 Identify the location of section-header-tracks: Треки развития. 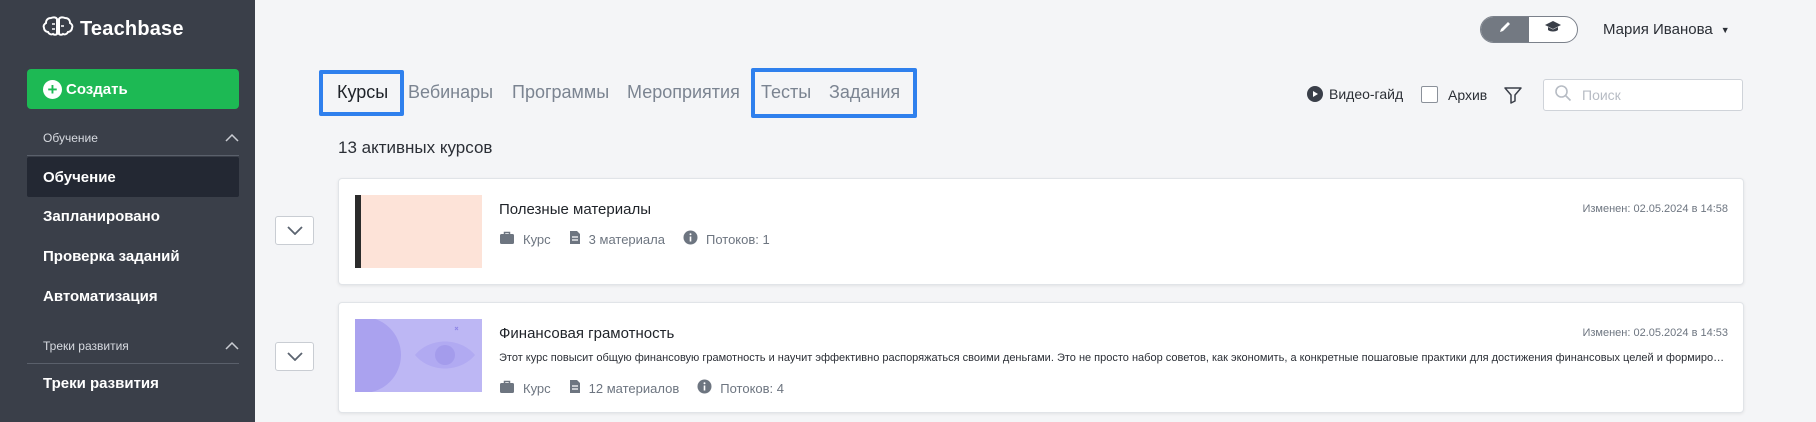
(141, 346).